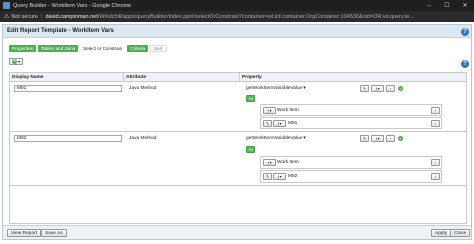 Image resolution: width=474 pixels, height=244 pixels. I want to click on panel-title: Edit Report Template - WorkItem Vars, so click(60, 31).